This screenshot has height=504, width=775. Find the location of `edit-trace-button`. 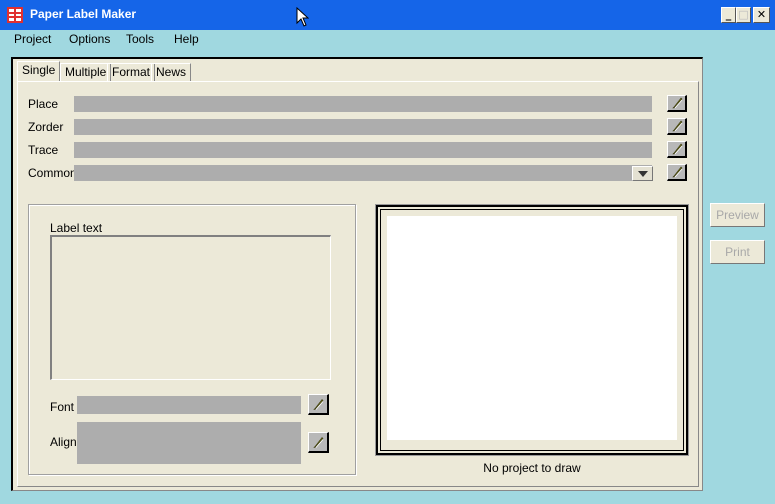

edit-trace-button is located at coordinates (677, 149).